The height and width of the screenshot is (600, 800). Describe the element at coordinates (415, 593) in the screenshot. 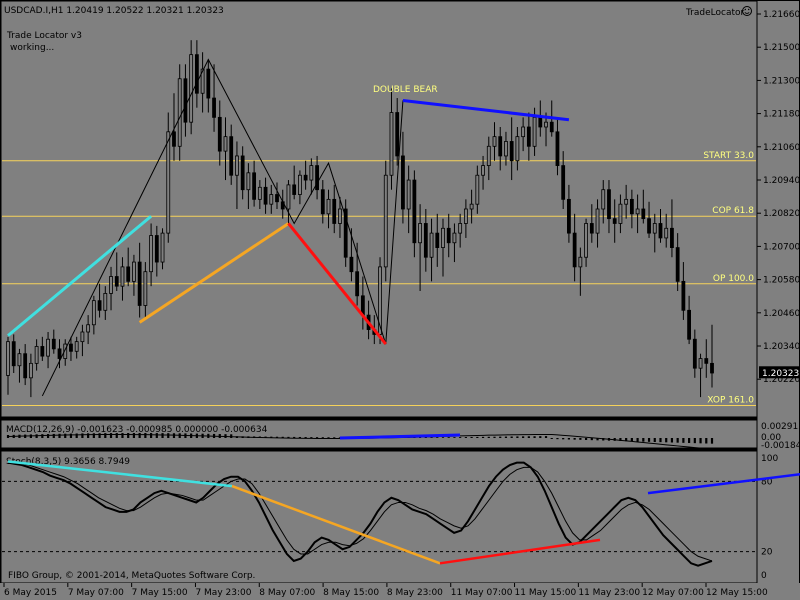

I see `time-tick: 8 May 23:00` at that location.